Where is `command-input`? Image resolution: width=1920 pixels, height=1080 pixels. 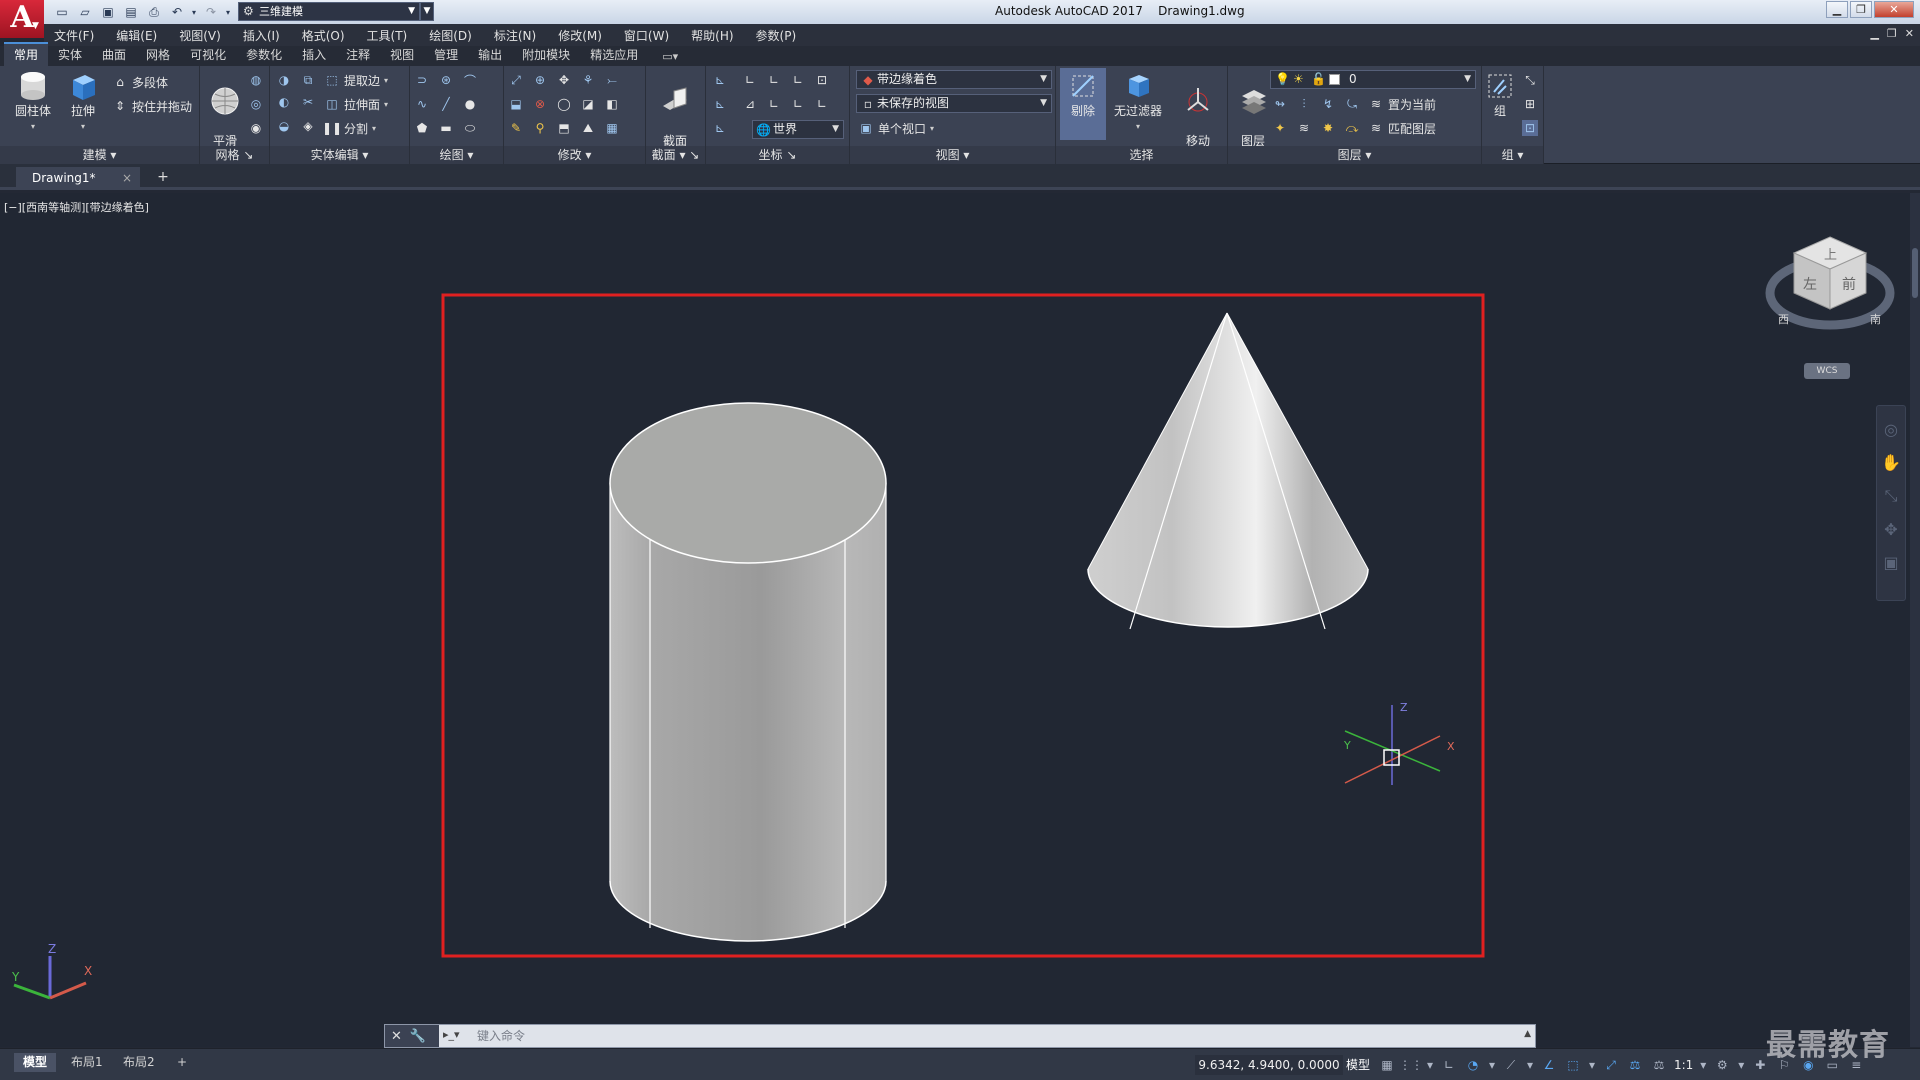 command-input is located at coordinates (995, 1036).